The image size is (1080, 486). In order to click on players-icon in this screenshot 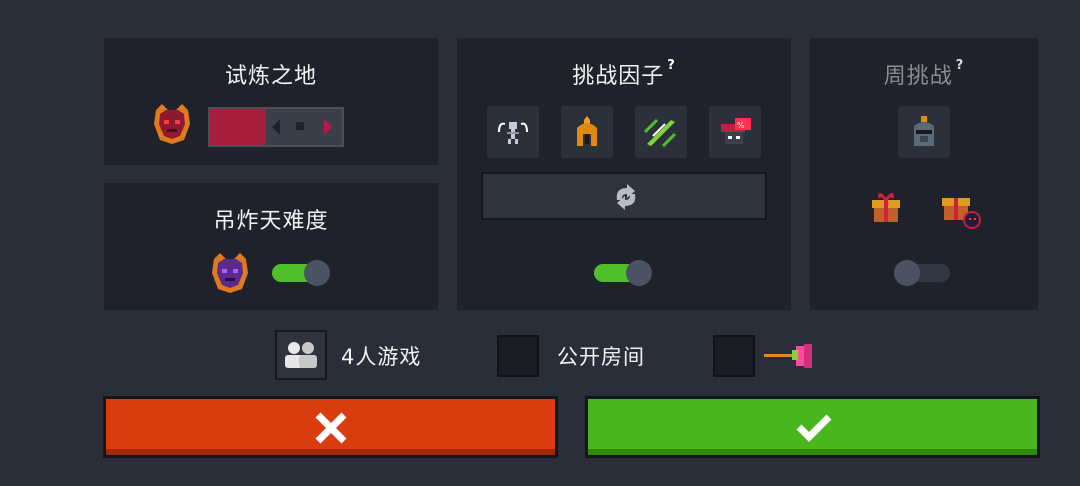, I will do `click(301, 355)`.